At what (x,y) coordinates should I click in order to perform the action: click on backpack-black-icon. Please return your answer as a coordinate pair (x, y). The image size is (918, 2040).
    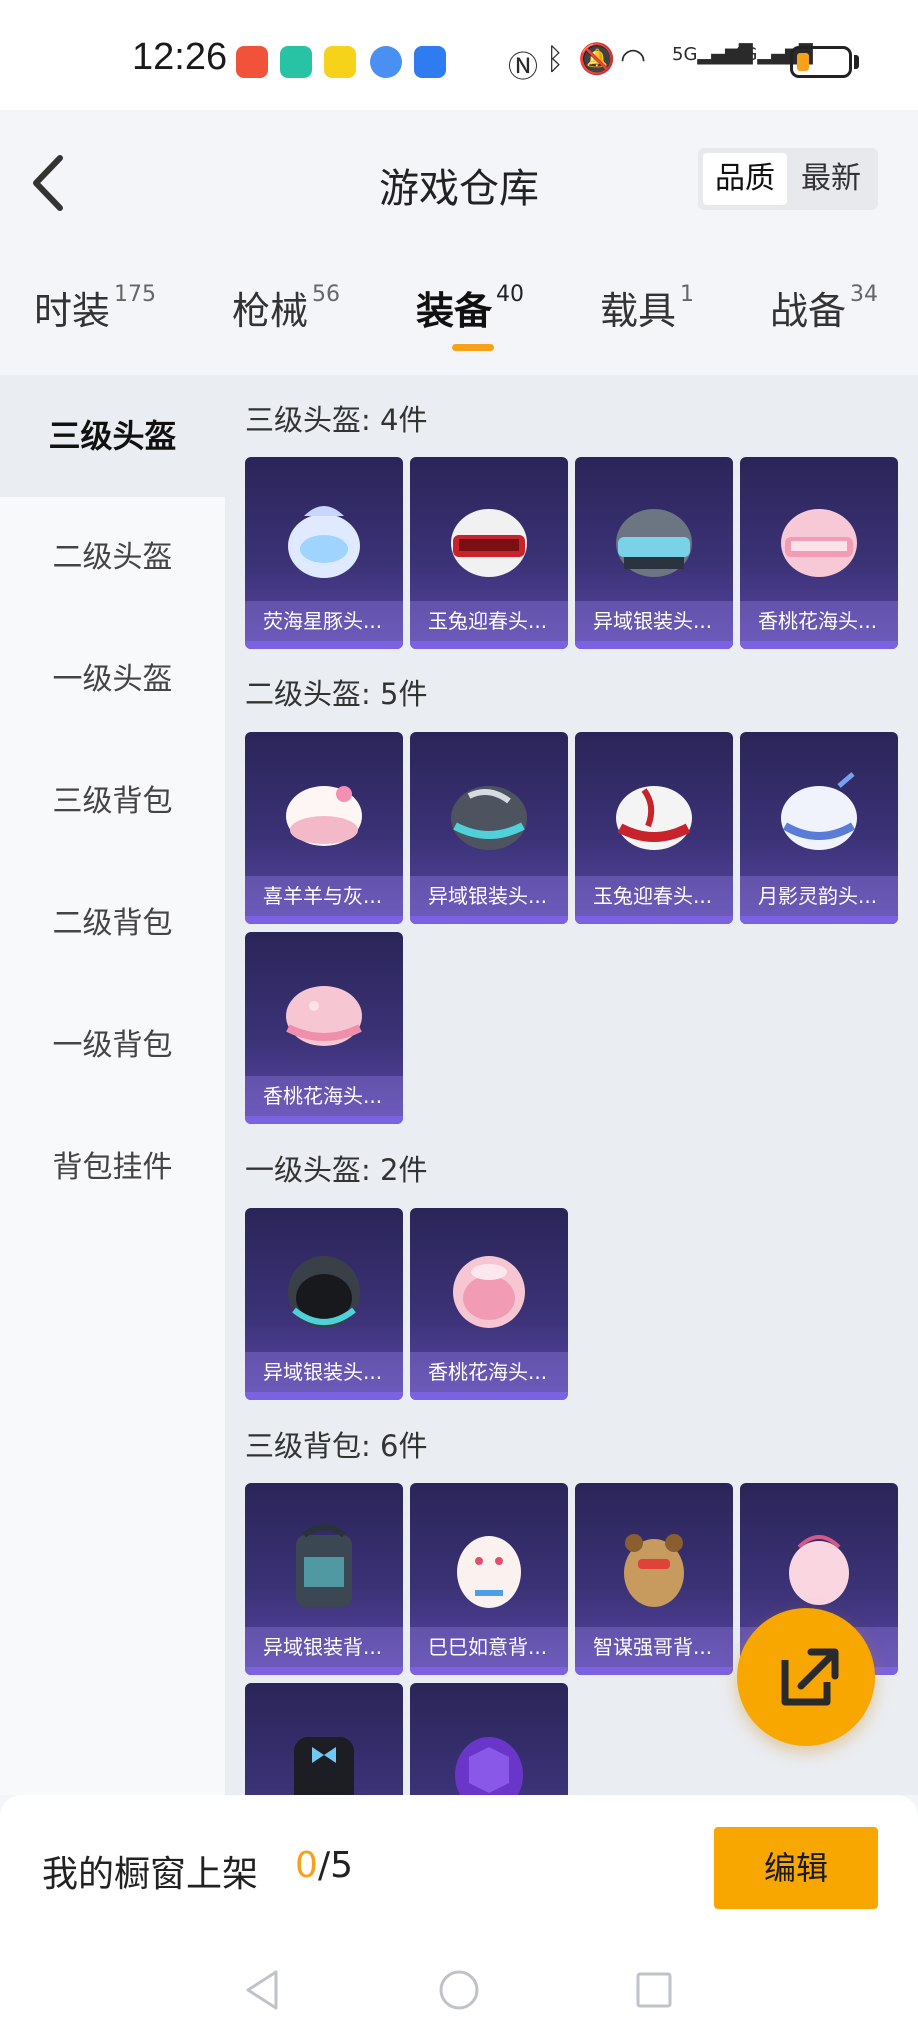
    Looking at the image, I should click on (324, 1766).